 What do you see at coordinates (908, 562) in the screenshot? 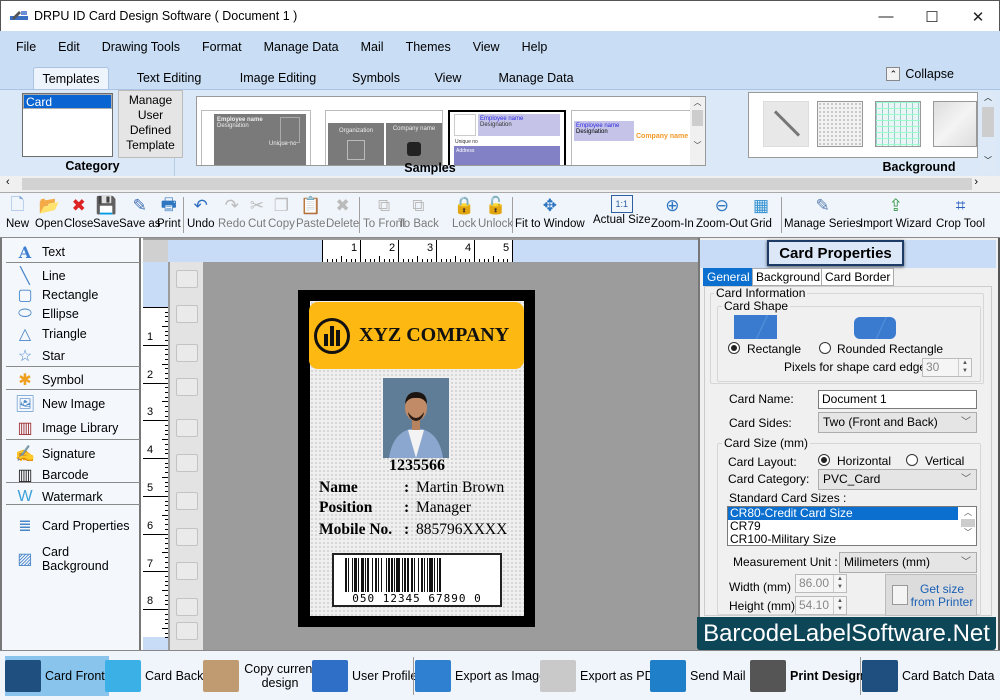
I see `measurement-unit-select: Milimeters (mm) ﹀` at bounding box center [908, 562].